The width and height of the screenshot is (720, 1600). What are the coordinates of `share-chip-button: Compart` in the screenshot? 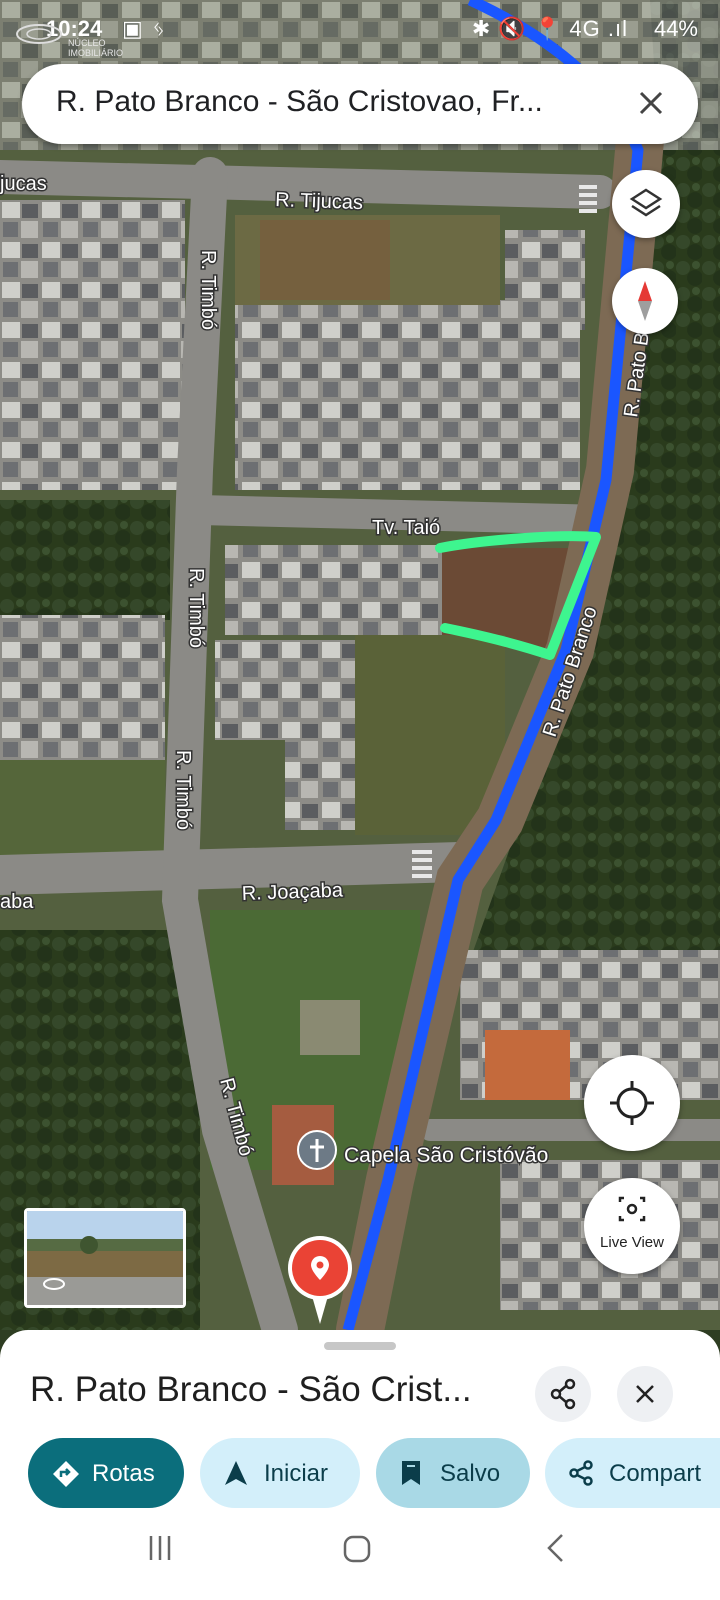 It's located at (632, 1473).